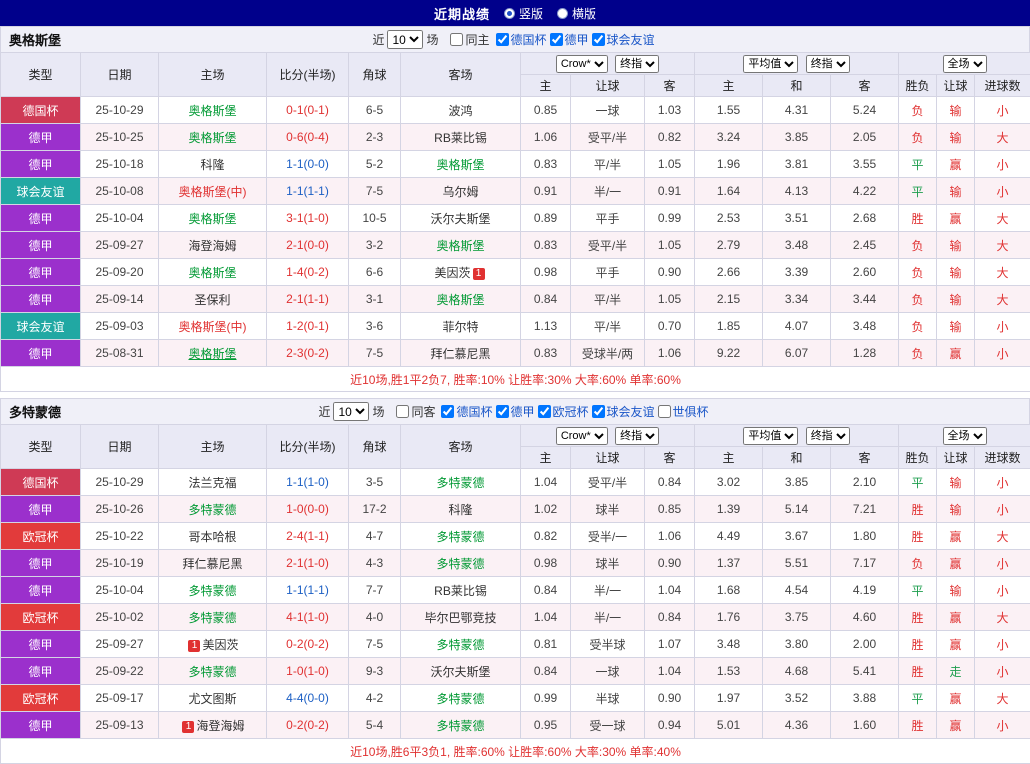 This screenshot has height=764, width=1030. What do you see at coordinates (212, 165) in the screenshot?
I see `home-team: 科隆` at bounding box center [212, 165].